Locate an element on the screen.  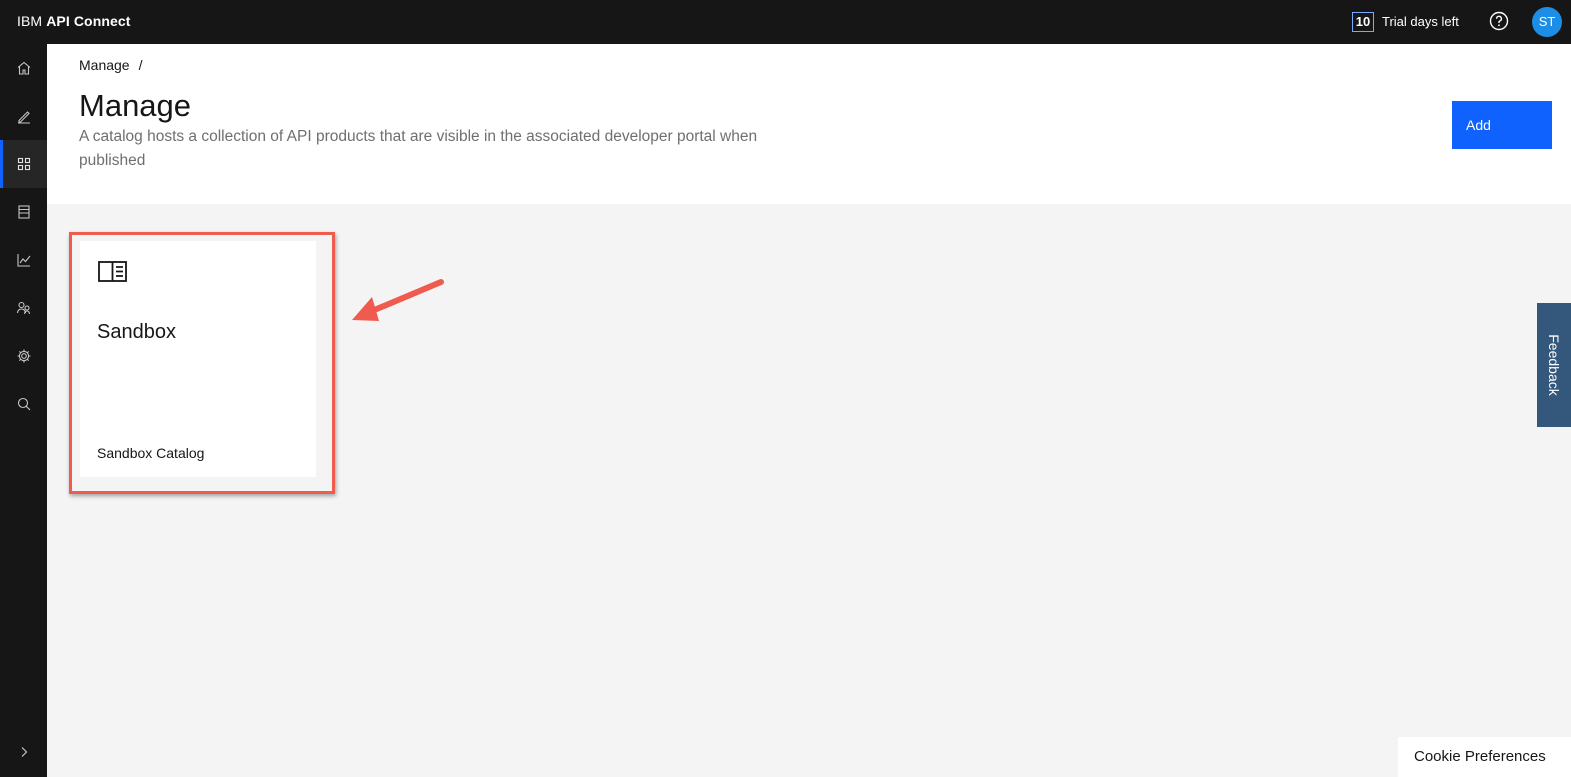
search-icon is located at coordinates (23, 404).